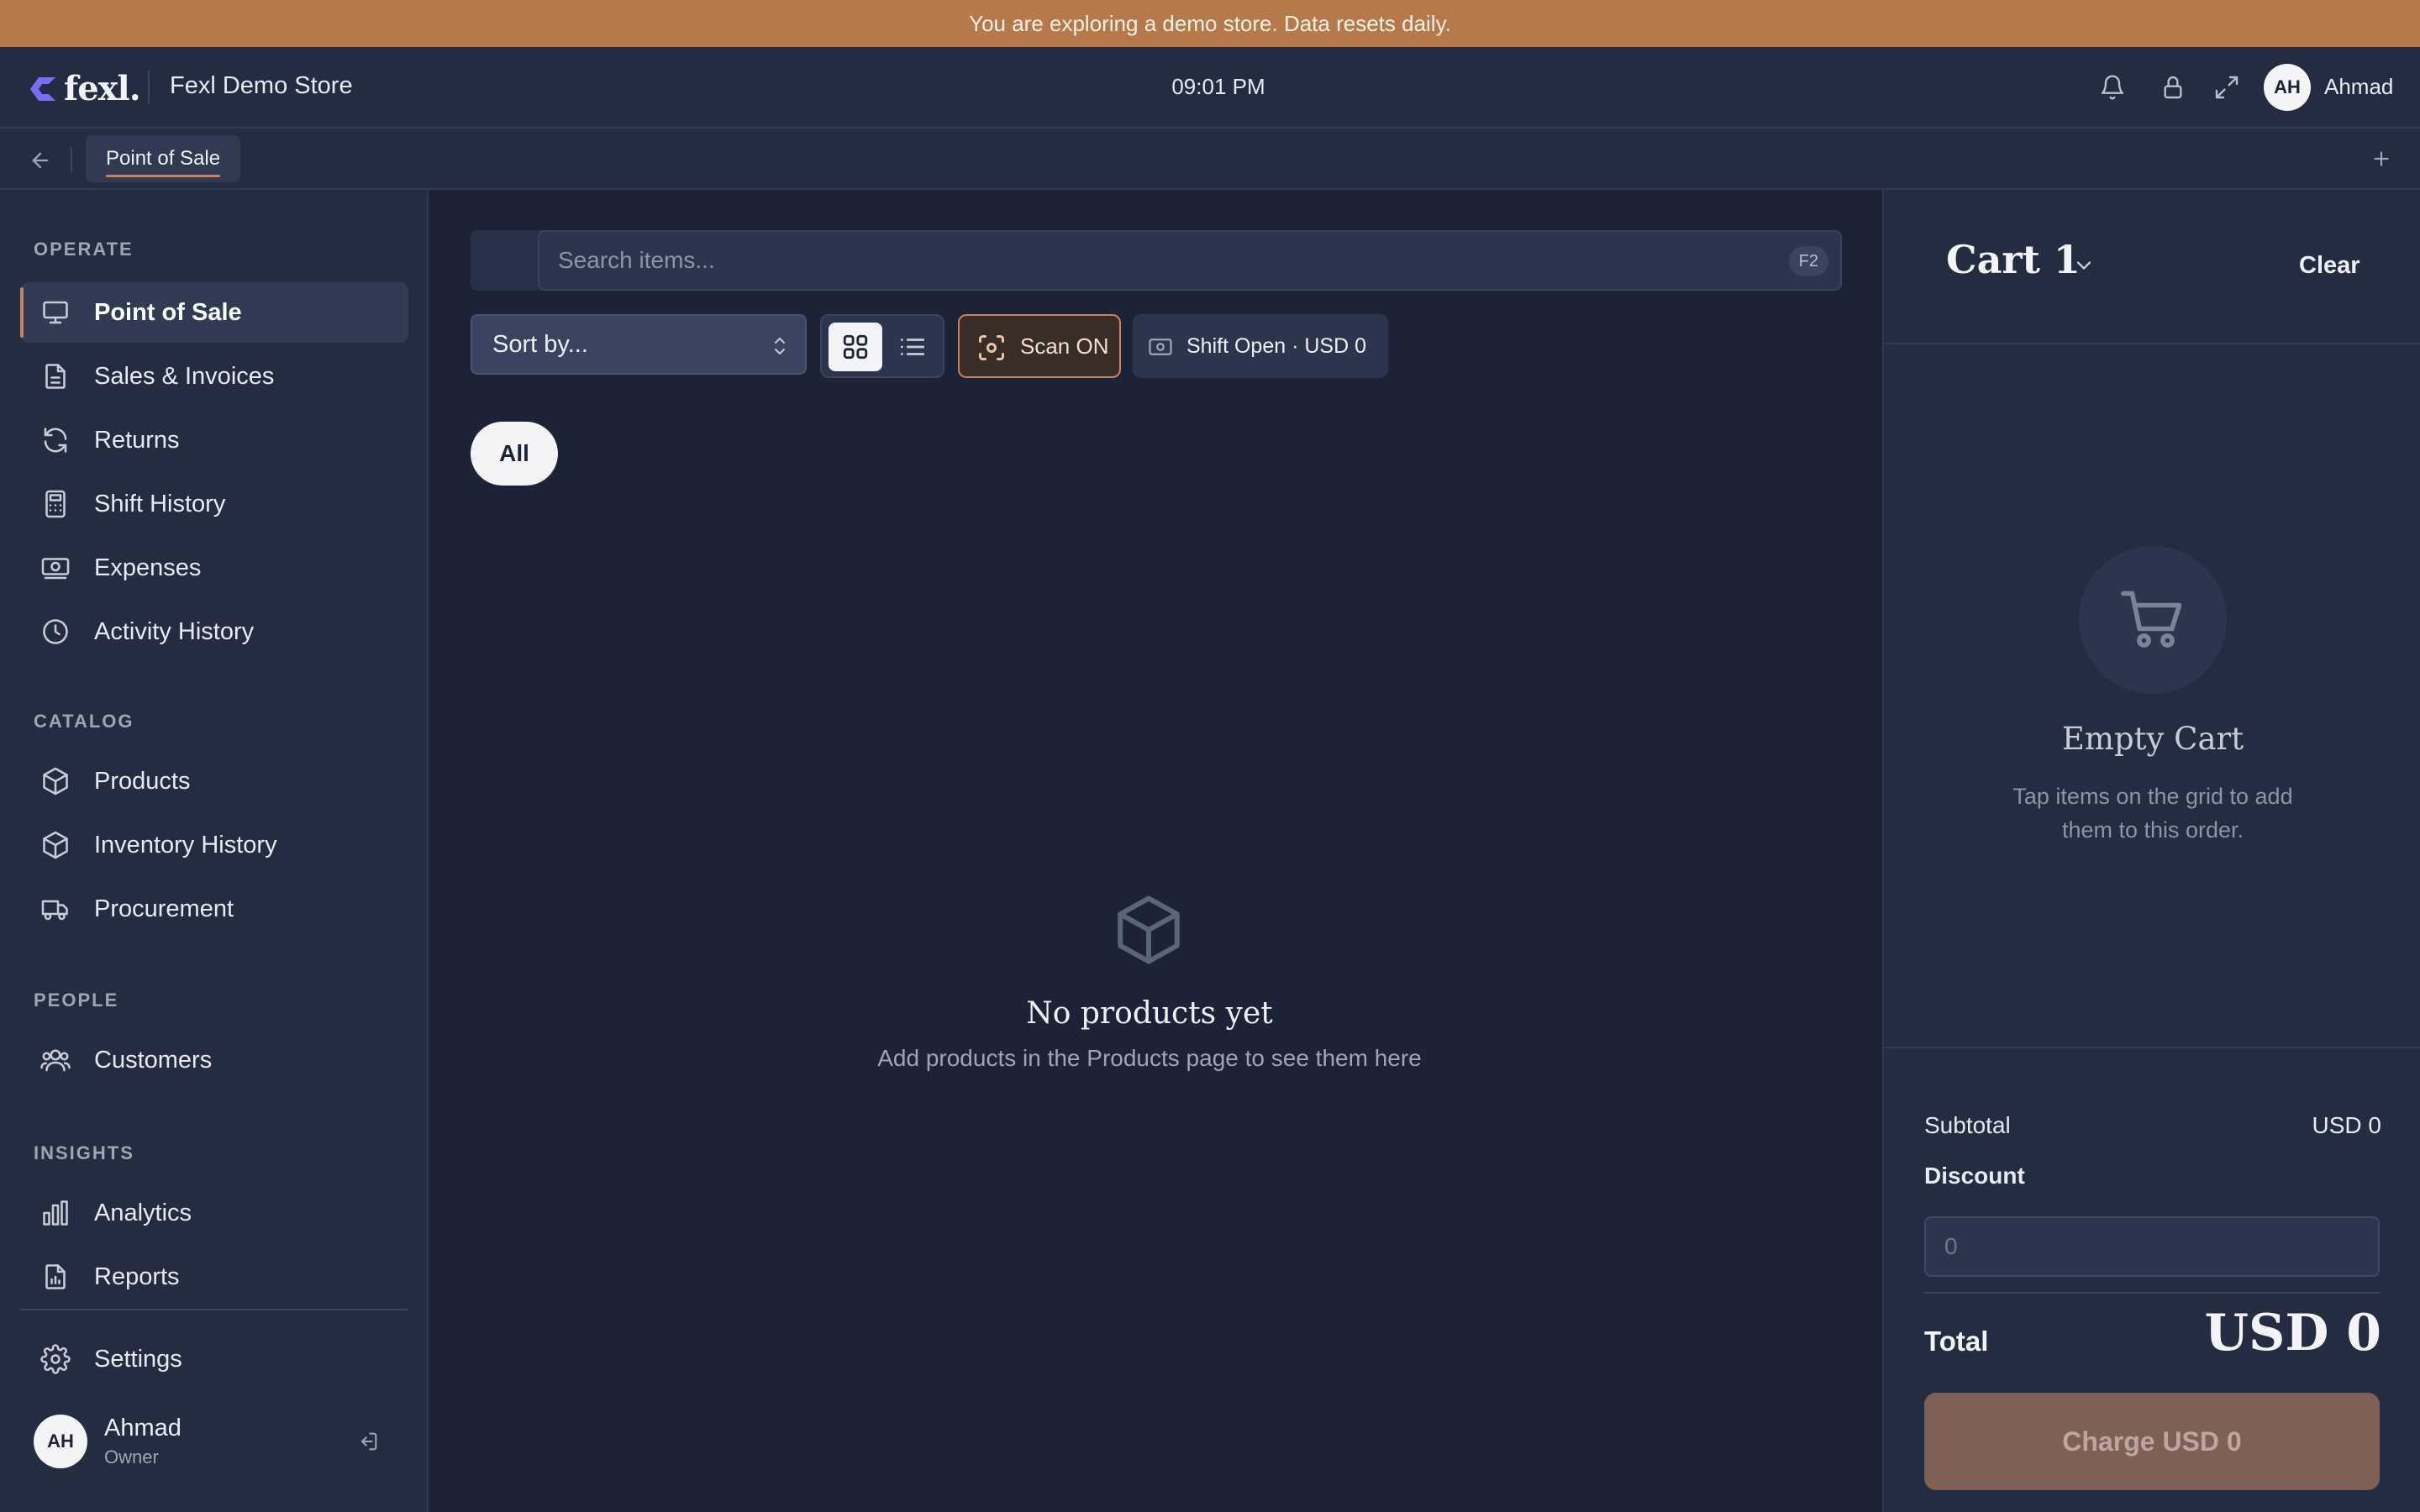 Image resolution: width=2420 pixels, height=1512 pixels. I want to click on sidebar-item-label: Shift History, so click(160, 503).